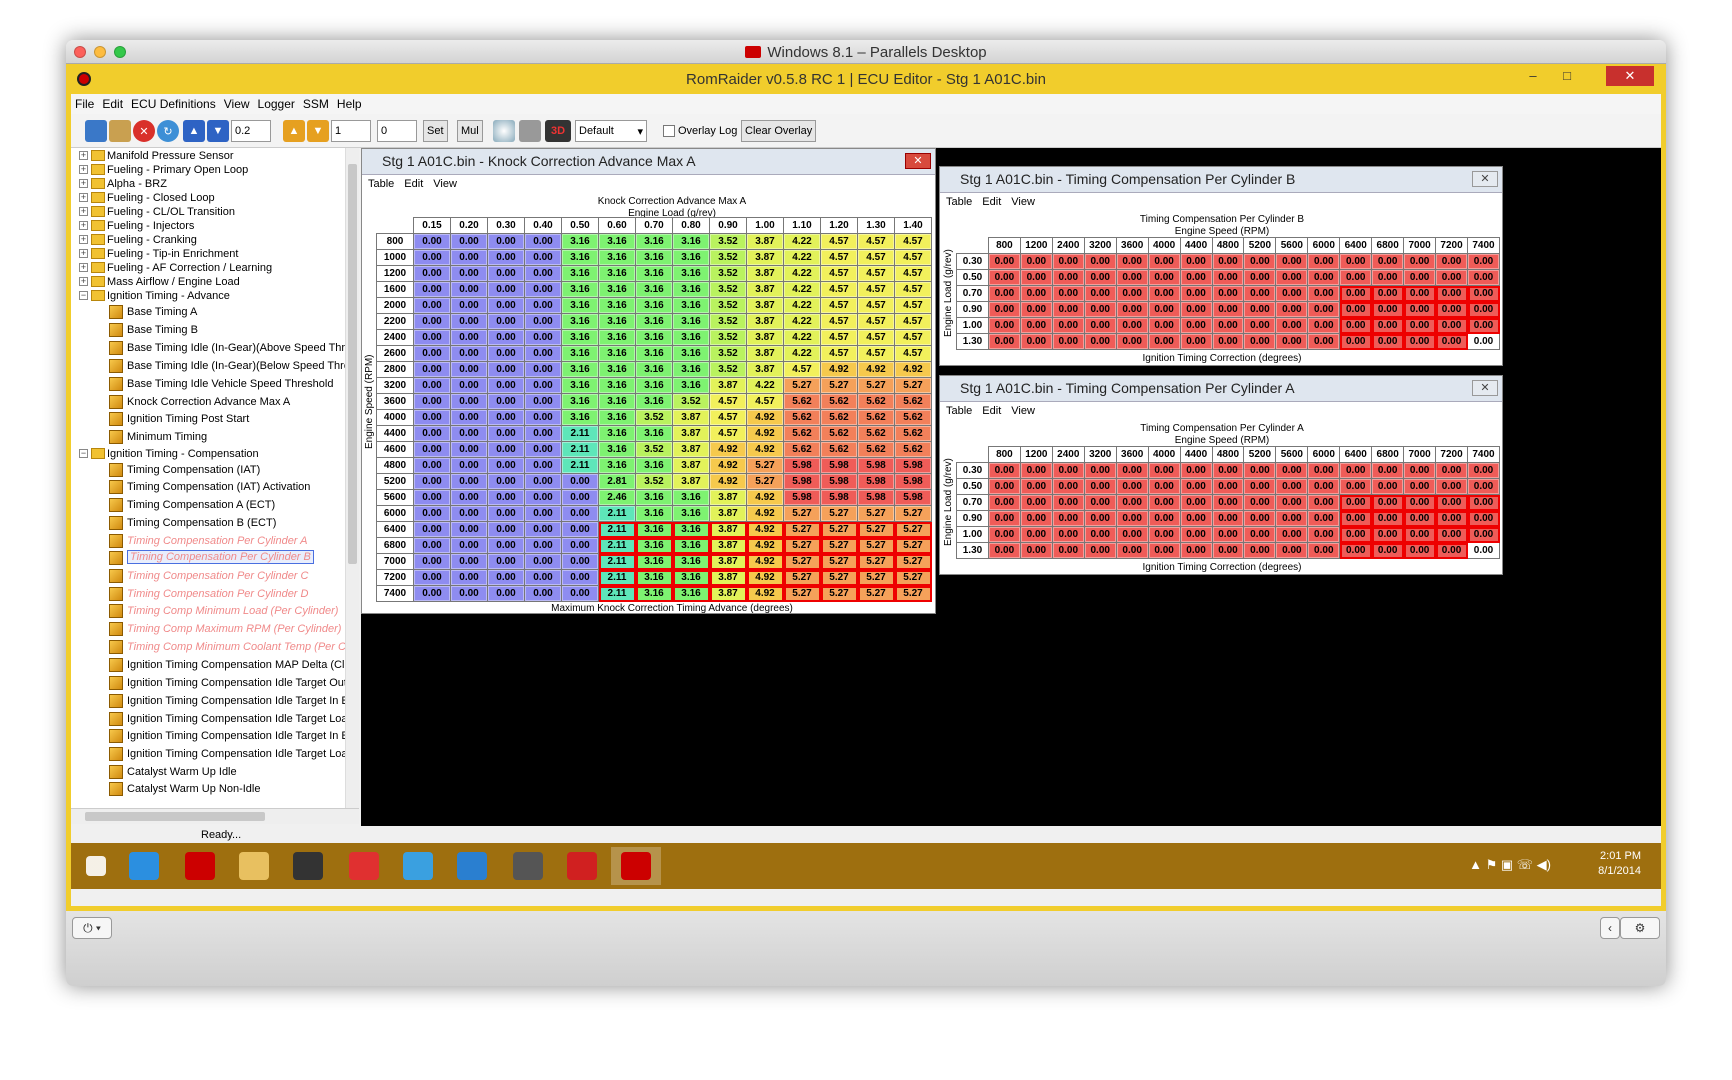 The height and width of the screenshot is (1080, 1732). Describe the element at coordinates (918, 161) in the screenshot. I see `knock-close-button: ✕` at that location.